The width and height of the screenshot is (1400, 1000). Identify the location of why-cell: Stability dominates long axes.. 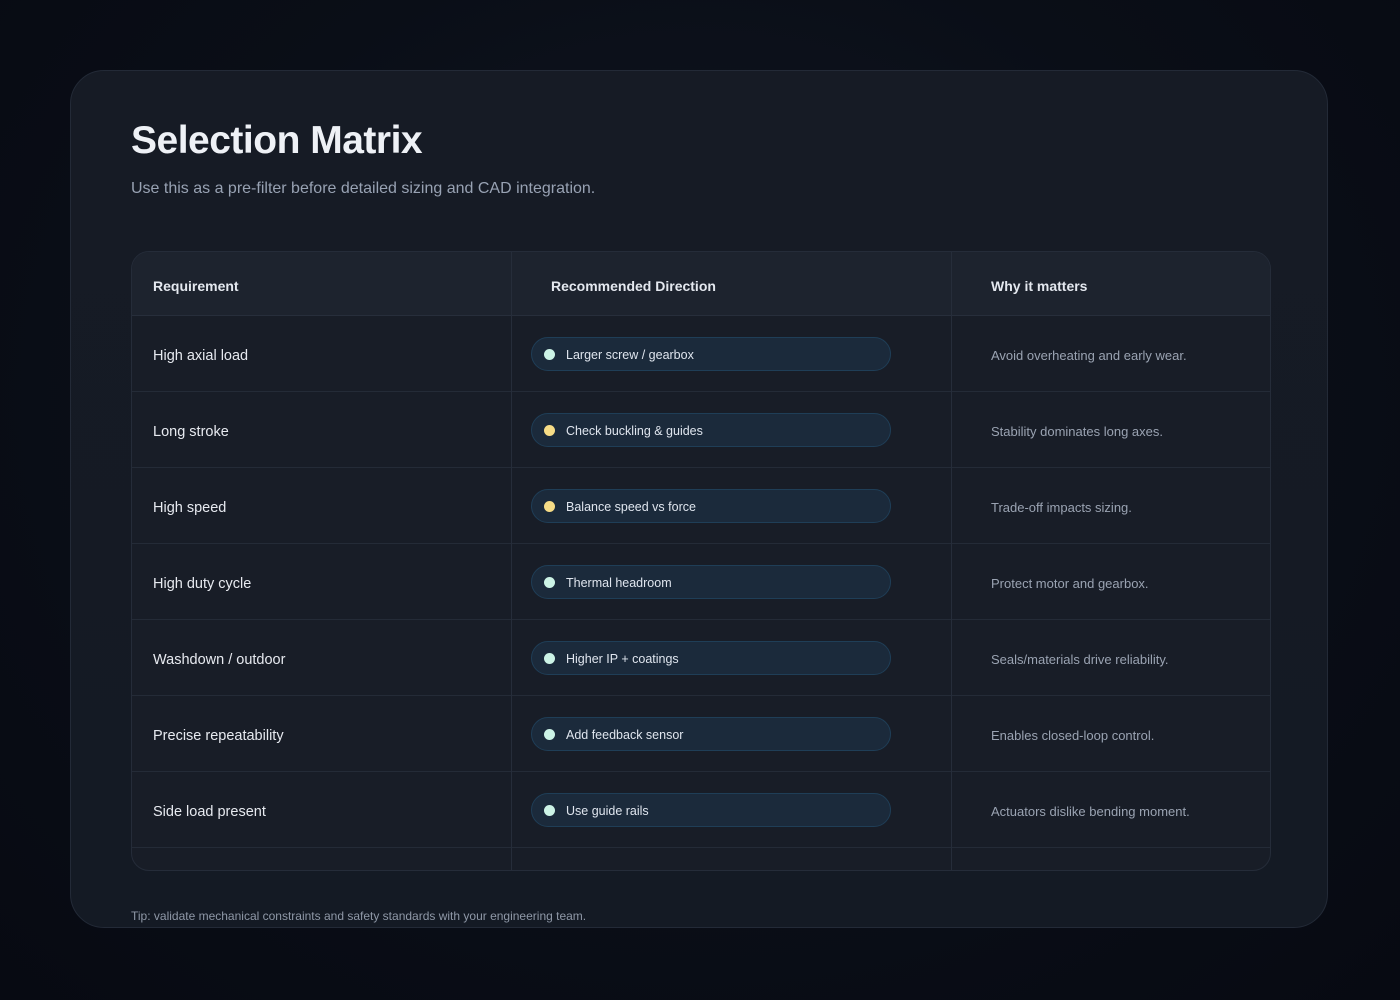
(1077, 431).